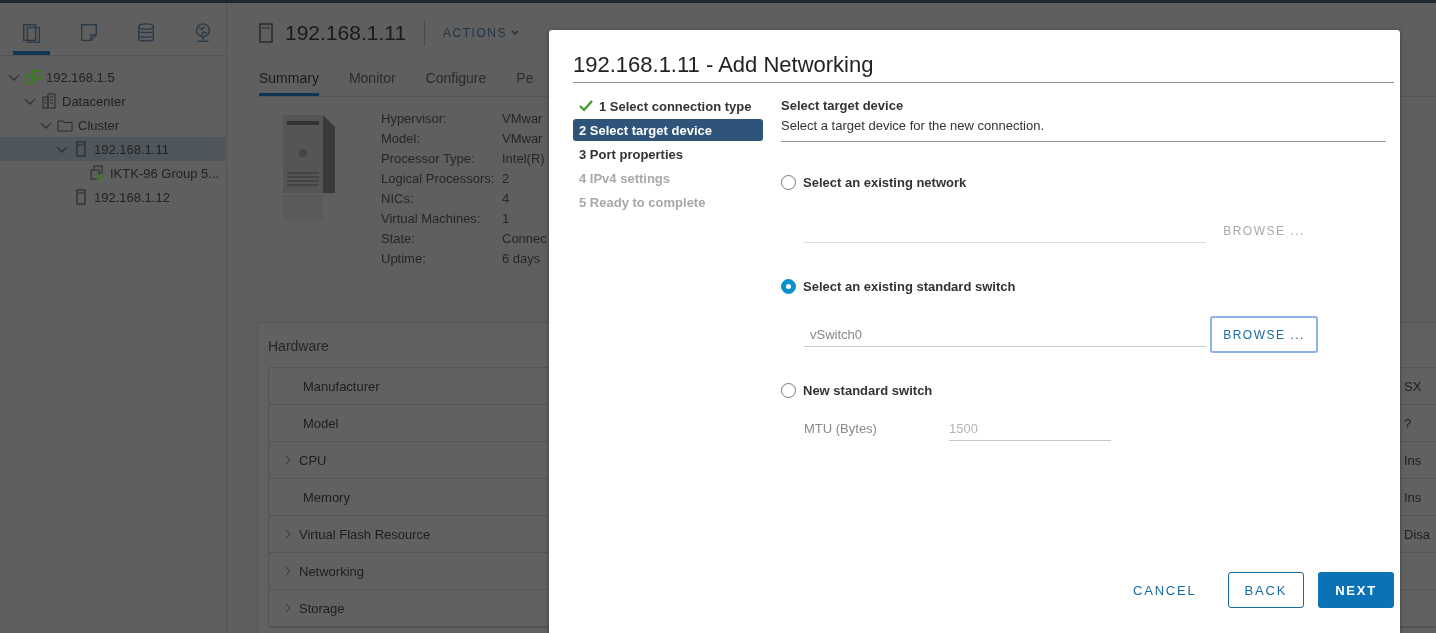 The image size is (1436, 633). Describe the element at coordinates (404, 259) in the screenshot. I see `property-label: Uptime:` at that location.